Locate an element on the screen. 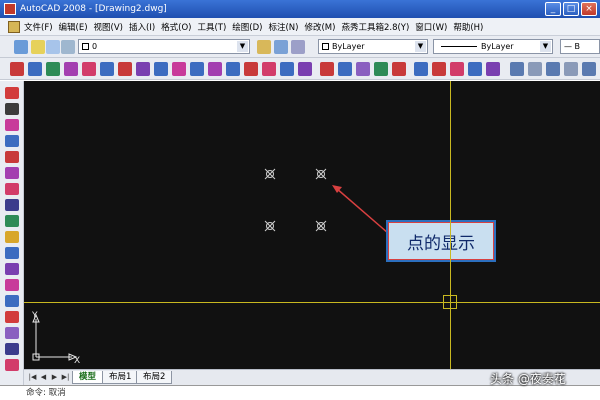 The image size is (600, 400). linetype-dropdown: ByLayer ▼ is located at coordinates (493, 46).